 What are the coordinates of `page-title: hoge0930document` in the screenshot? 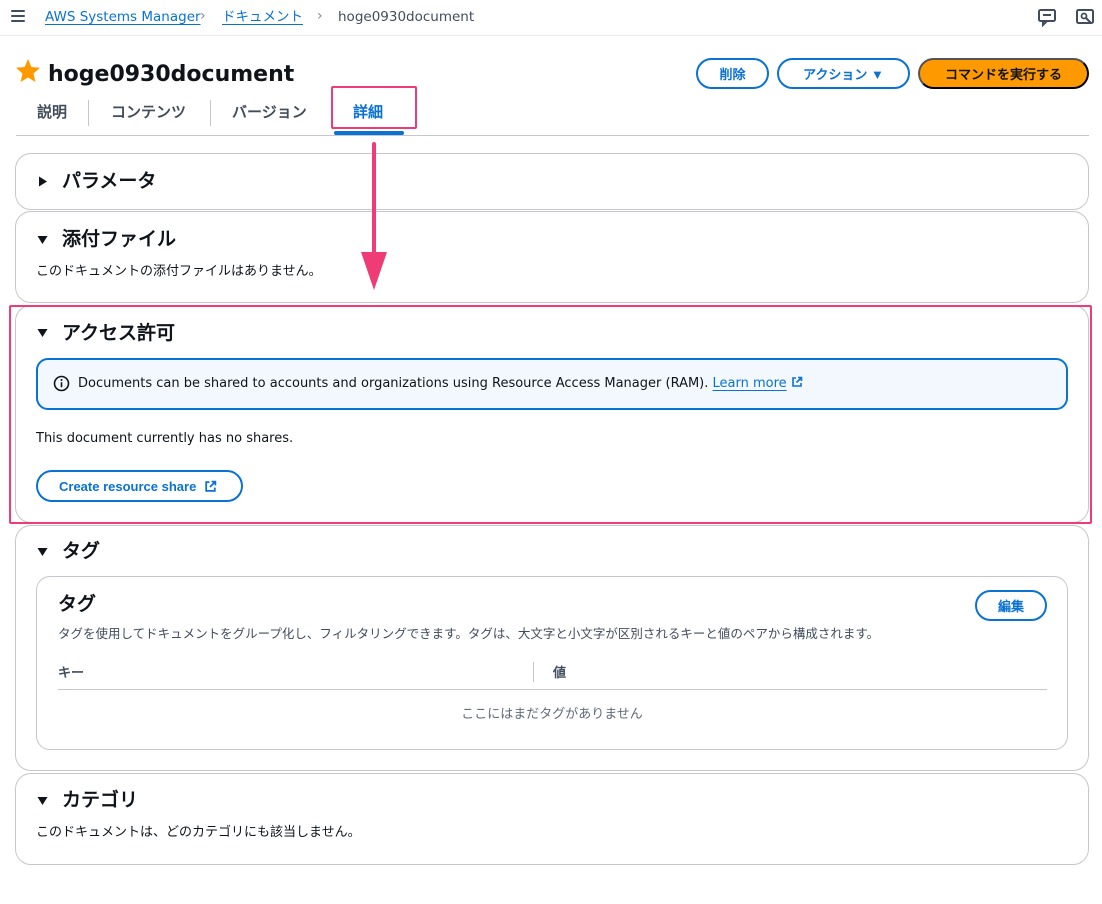 It's located at (171, 74).